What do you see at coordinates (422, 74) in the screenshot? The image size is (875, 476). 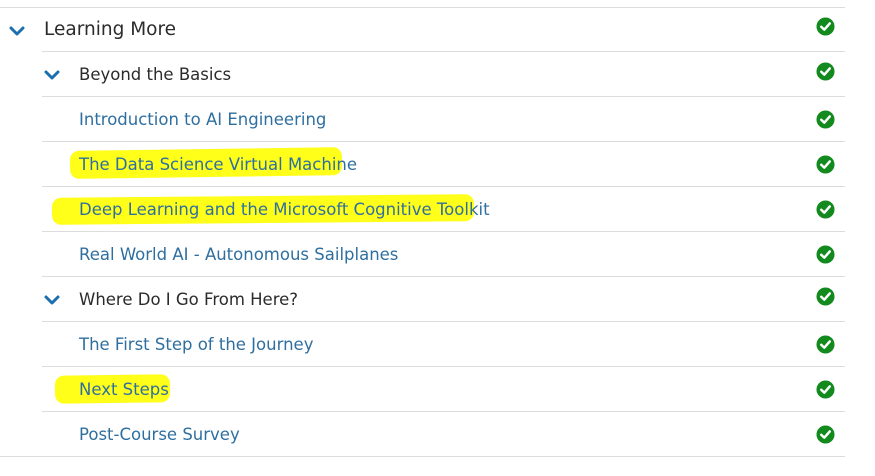 I see `module-row-beyond-the-basics: Beyond the Basics` at bounding box center [422, 74].